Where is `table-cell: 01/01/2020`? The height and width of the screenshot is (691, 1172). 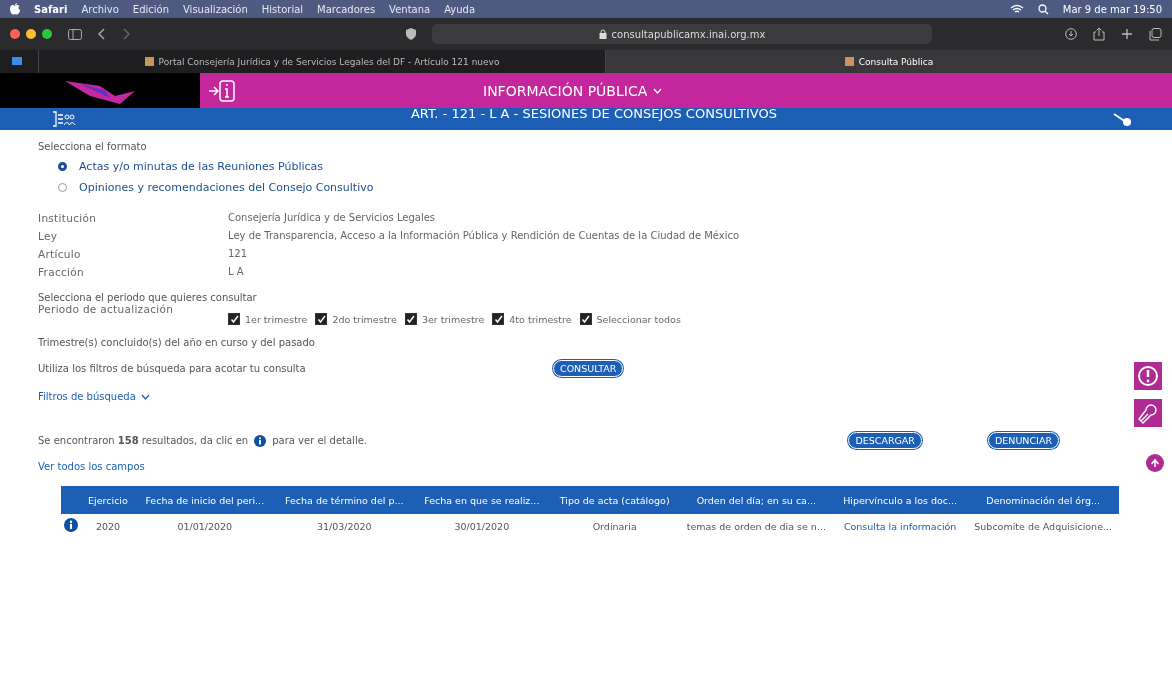
table-cell: 01/01/2020 is located at coordinates (204, 526).